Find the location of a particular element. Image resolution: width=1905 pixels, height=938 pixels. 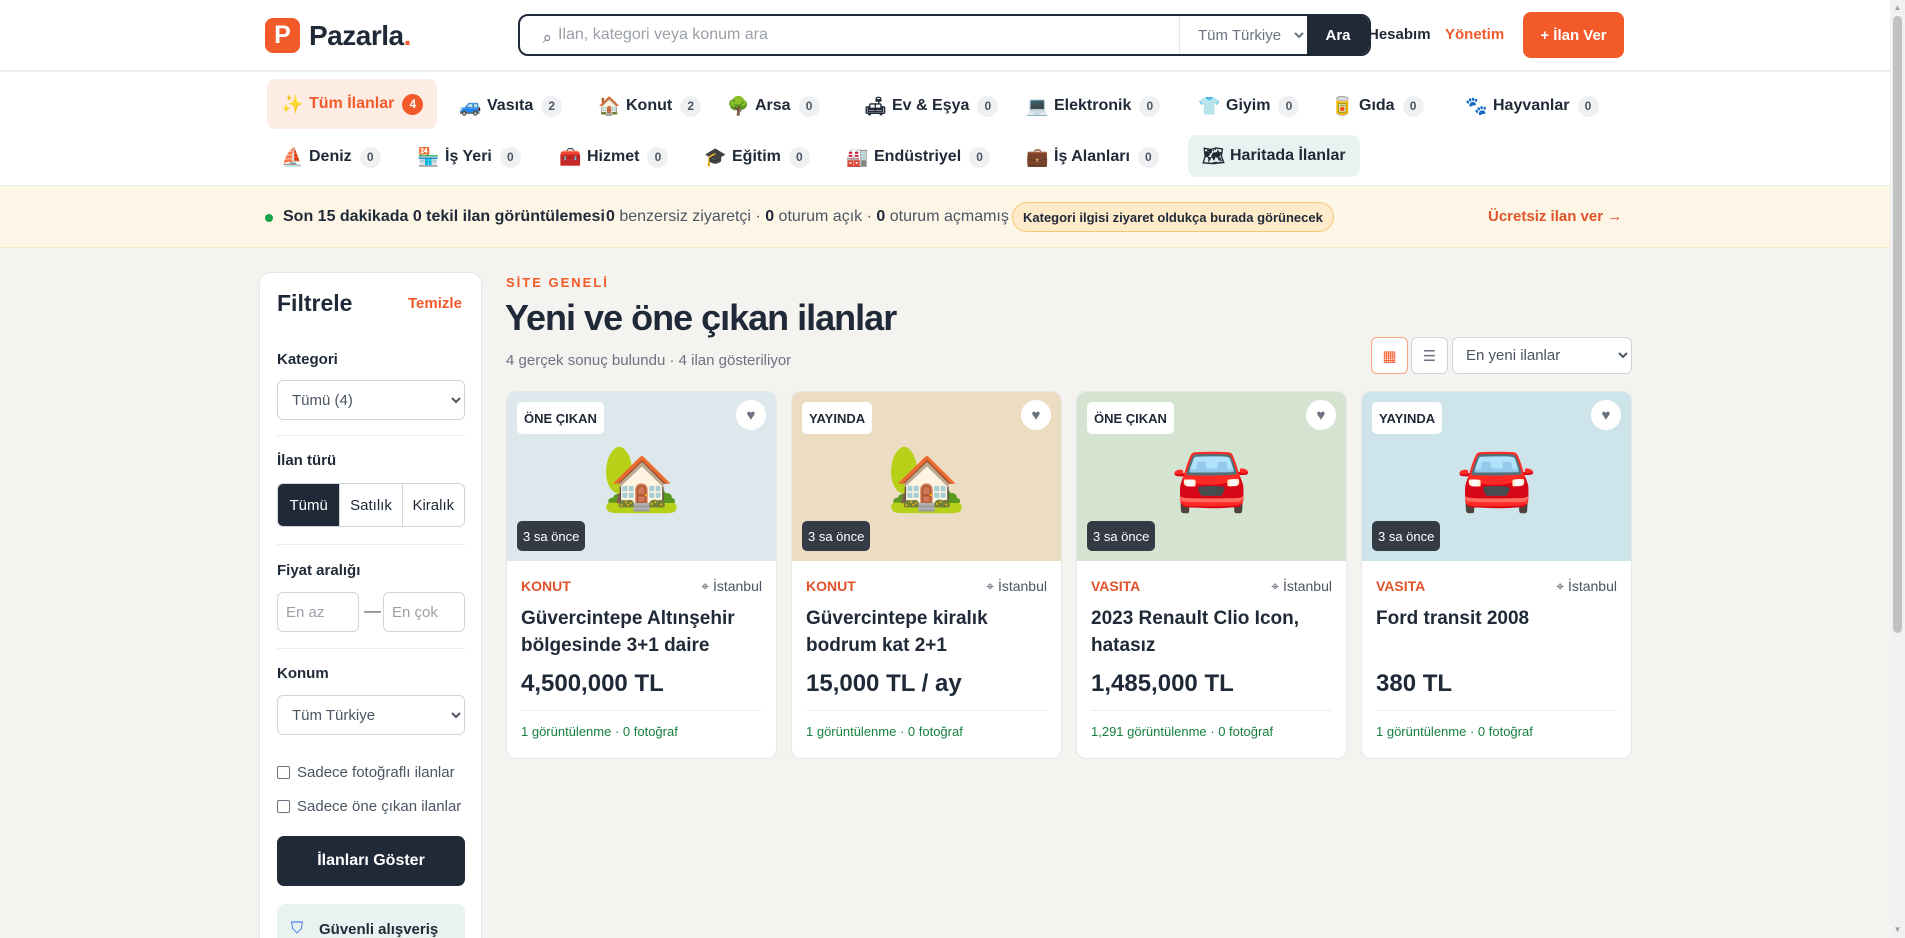

category-tab-12: 🧰 Hizmet 0 is located at coordinates (613, 157).